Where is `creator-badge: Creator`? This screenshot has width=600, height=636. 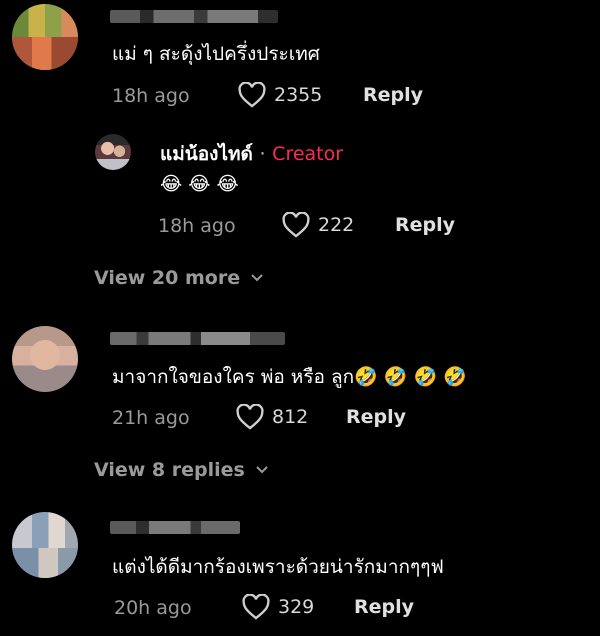
creator-badge: Creator is located at coordinates (308, 154).